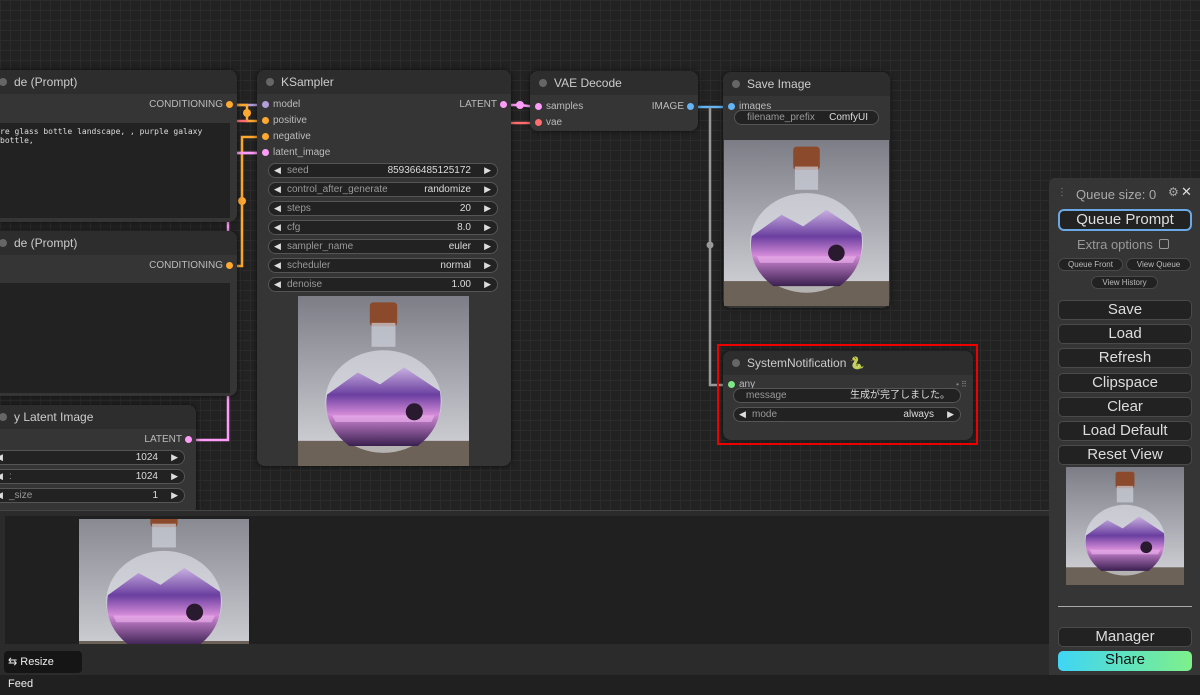 Image resolution: width=1200 pixels, height=695 pixels. What do you see at coordinates (281, 105) in the screenshot?
I see `input-slot-model: model` at bounding box center [281, 105].